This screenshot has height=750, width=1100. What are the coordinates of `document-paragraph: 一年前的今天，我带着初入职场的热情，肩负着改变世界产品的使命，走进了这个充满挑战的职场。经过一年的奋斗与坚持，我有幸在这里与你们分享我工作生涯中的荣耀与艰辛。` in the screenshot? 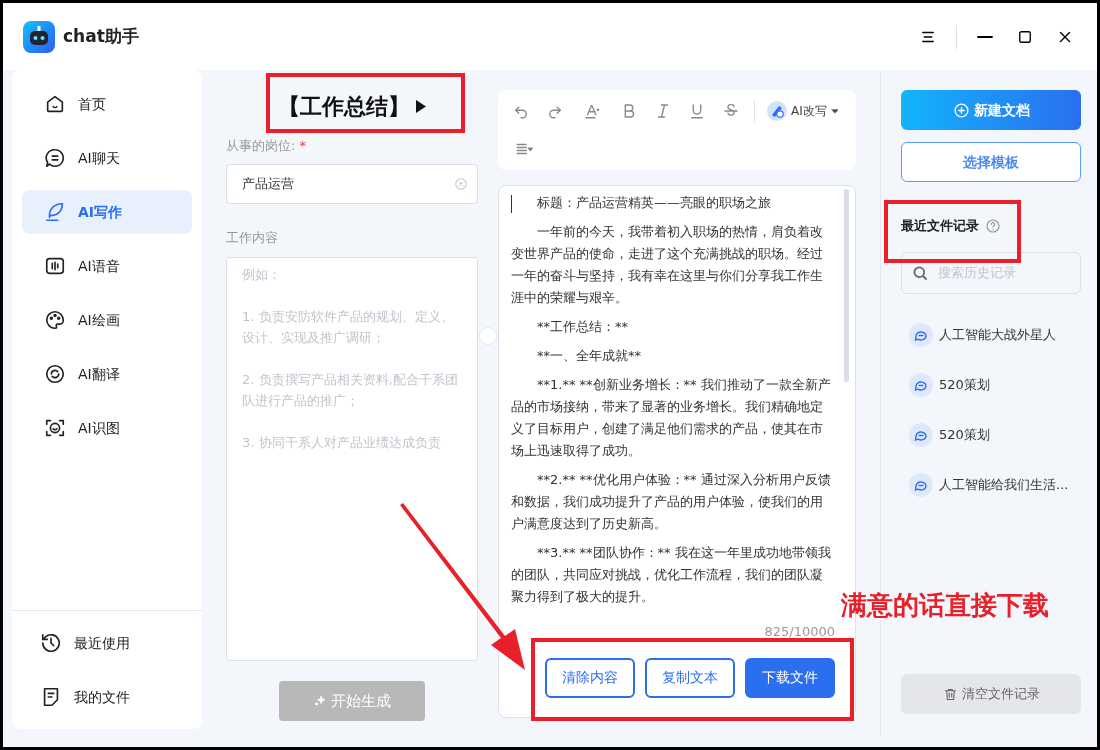 It's located at (667, 265).